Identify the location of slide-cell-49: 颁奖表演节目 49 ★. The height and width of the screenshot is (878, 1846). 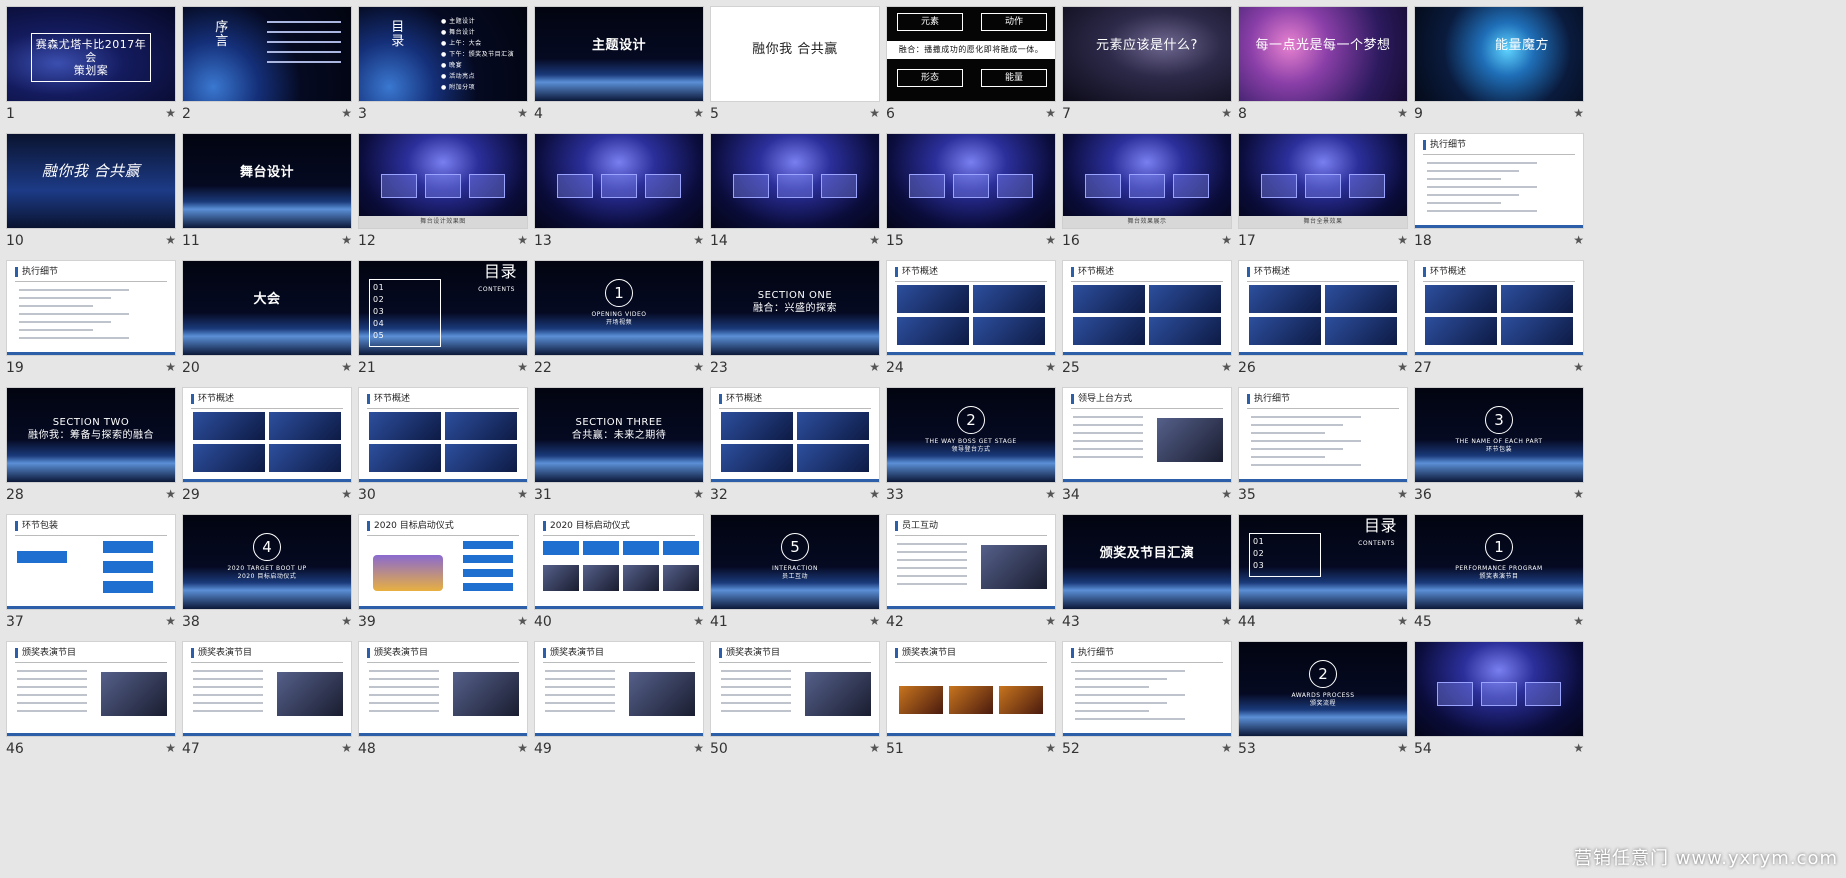
(619, 701).